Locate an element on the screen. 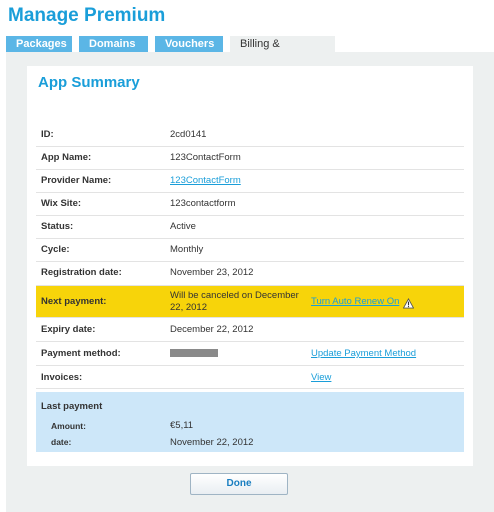 Image resolution: width=494 pixels, height=512 pixels. date-label: date: is located at coordinates (61, 442).